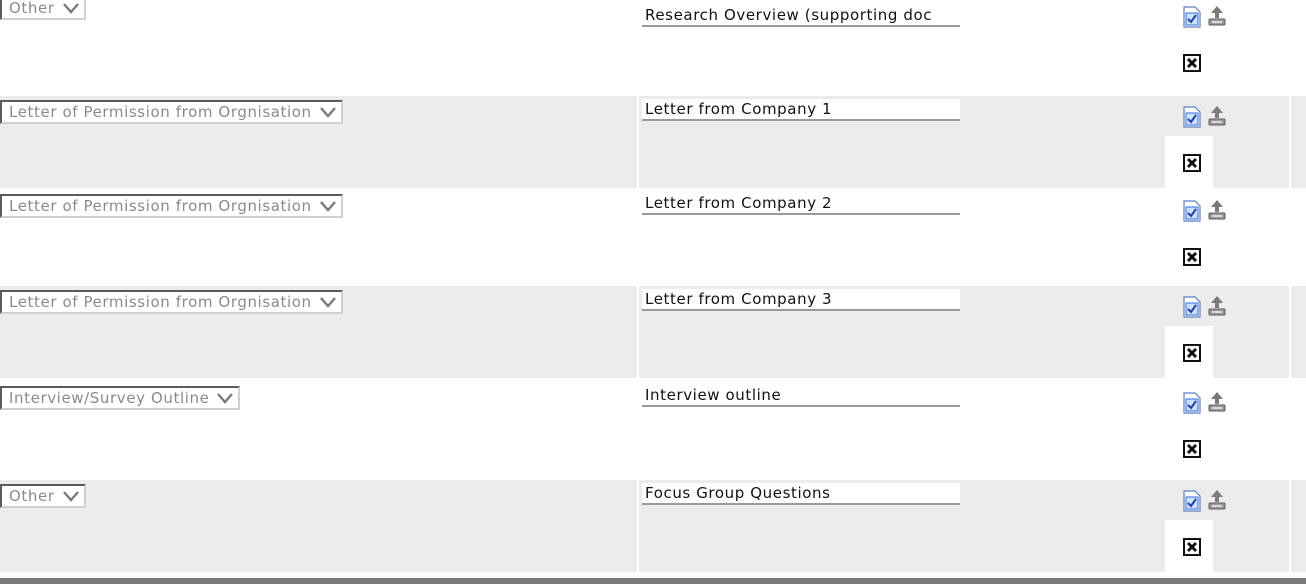 The width and height of the screenshot is (1306, 584). What do you see at coordinates (801, 16) in the screenshot?
I see `description-input: Research Overview (supporting doc` at bounding box center [801, 16].